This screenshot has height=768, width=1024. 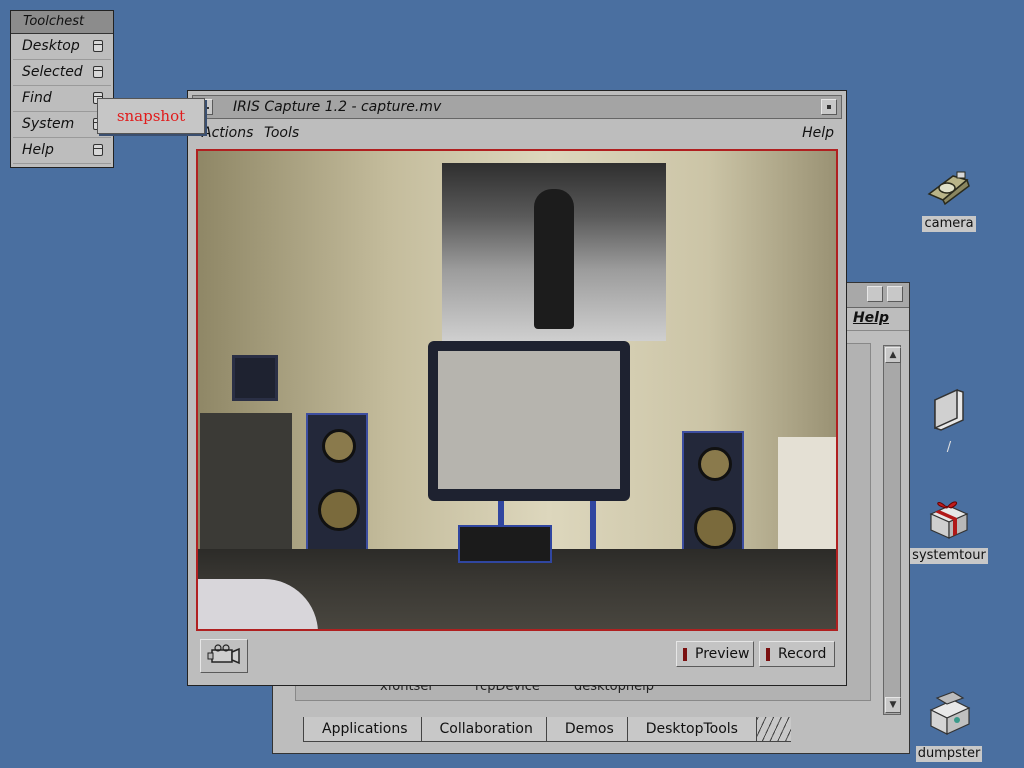 What do you see at coordinates (52, 72) in the screenshot?
I see `toolchest-item-label: Selected` at bounding box center [52, 72].